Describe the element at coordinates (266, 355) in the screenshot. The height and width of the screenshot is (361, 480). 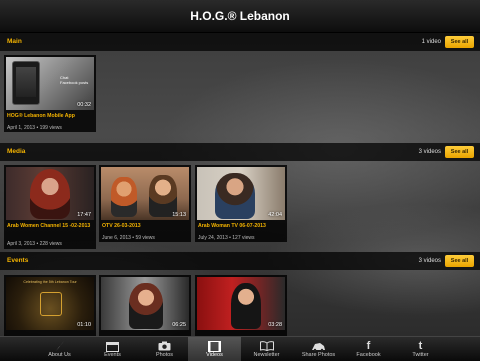
I see `tab-label: Newsletter` at that location.